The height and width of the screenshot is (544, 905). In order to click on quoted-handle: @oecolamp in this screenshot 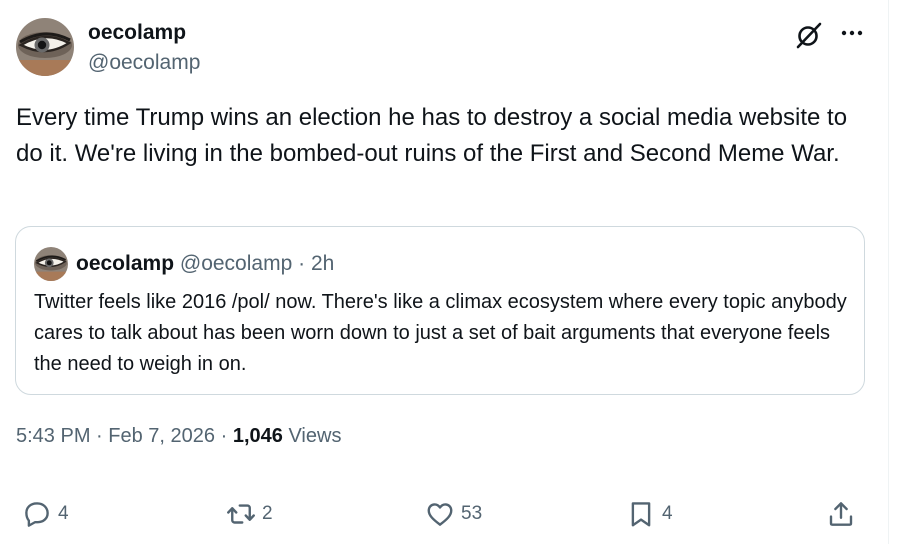, I will do `click(236, 263)`.